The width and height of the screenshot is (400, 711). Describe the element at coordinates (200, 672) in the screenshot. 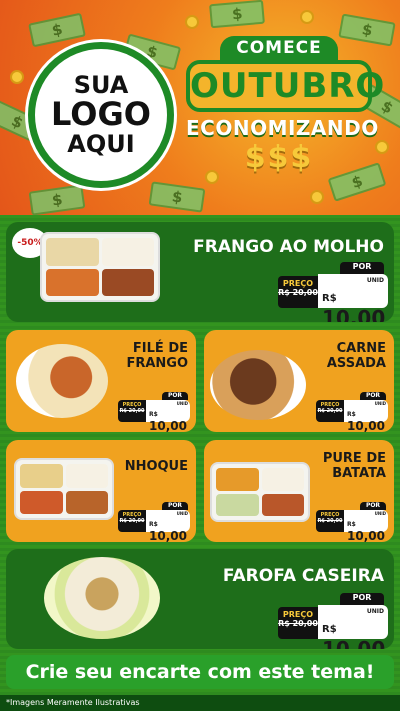

I see `call-to-action-banner: Crie seu encarte com este tema!` at that location.